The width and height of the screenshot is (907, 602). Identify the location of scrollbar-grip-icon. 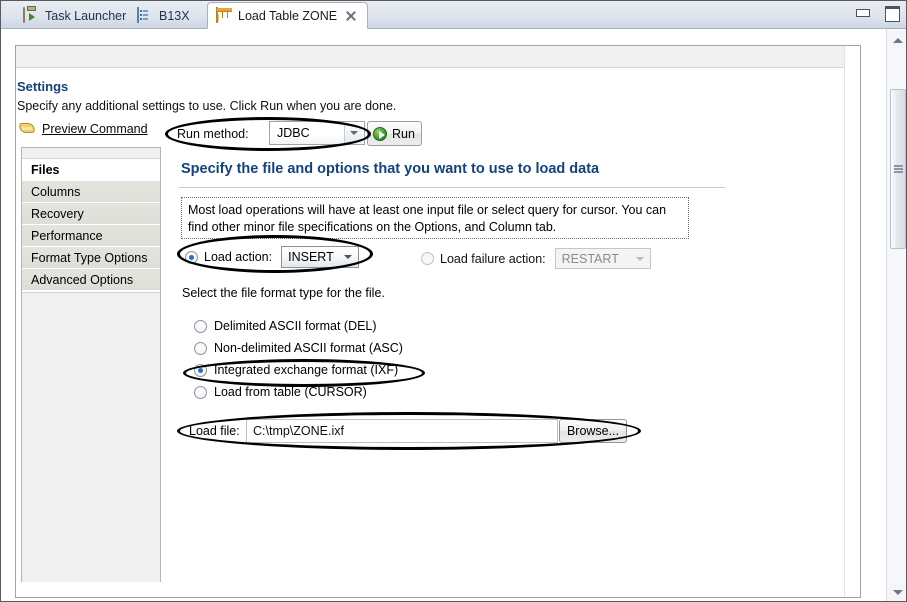
(898, 166).